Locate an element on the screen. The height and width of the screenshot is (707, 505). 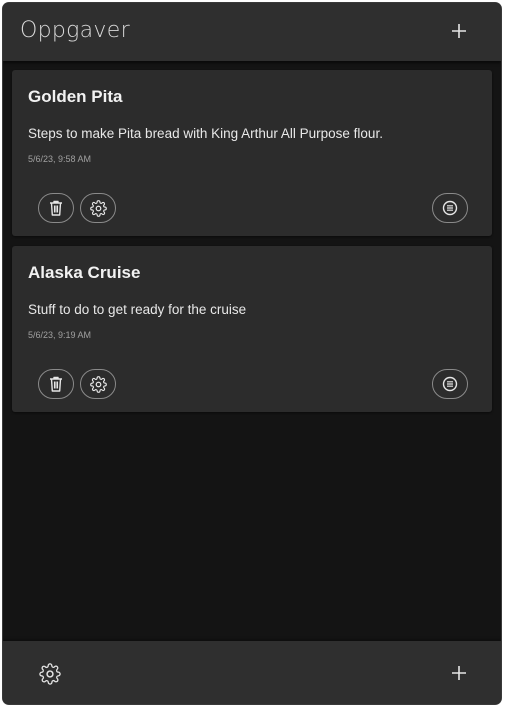
top-bar: Oppgaver is located at coordinates (252, 32).